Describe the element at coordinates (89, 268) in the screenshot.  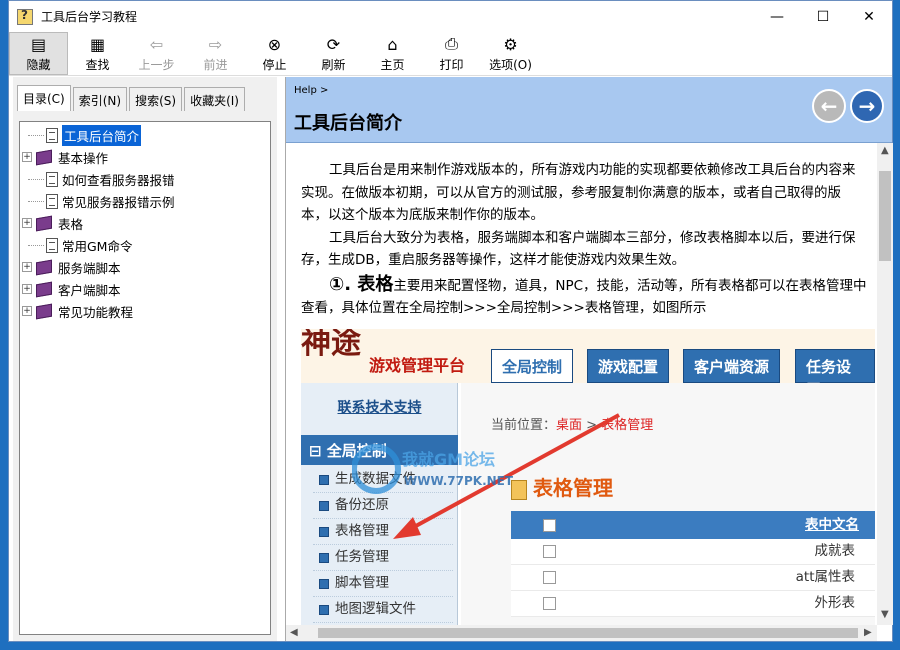
I see `tree-item-label: 服务端脚本` at that location.